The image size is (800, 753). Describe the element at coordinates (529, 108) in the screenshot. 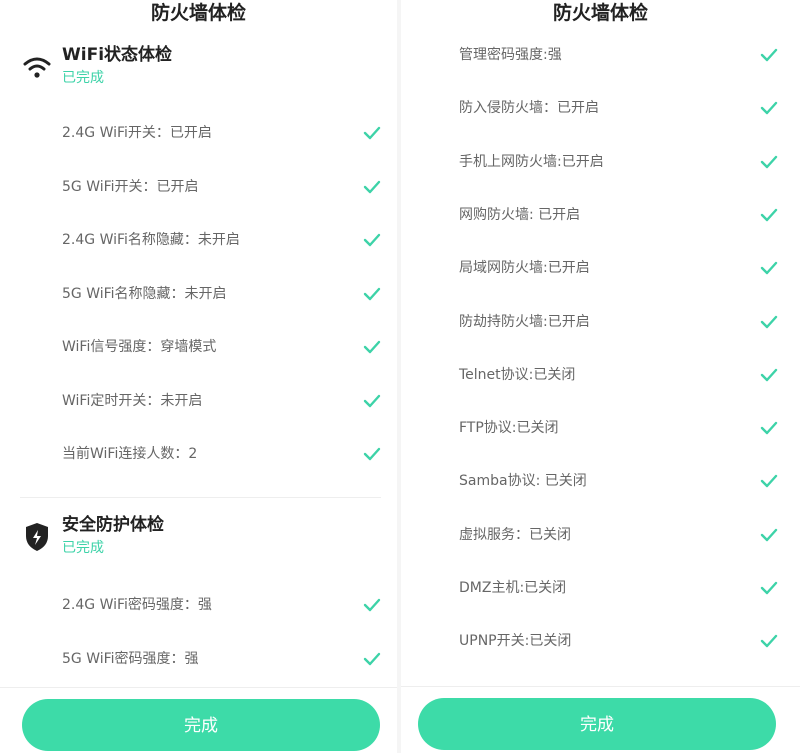

I see `check-item-label: 防入侵防火墙：已开启` at that location.